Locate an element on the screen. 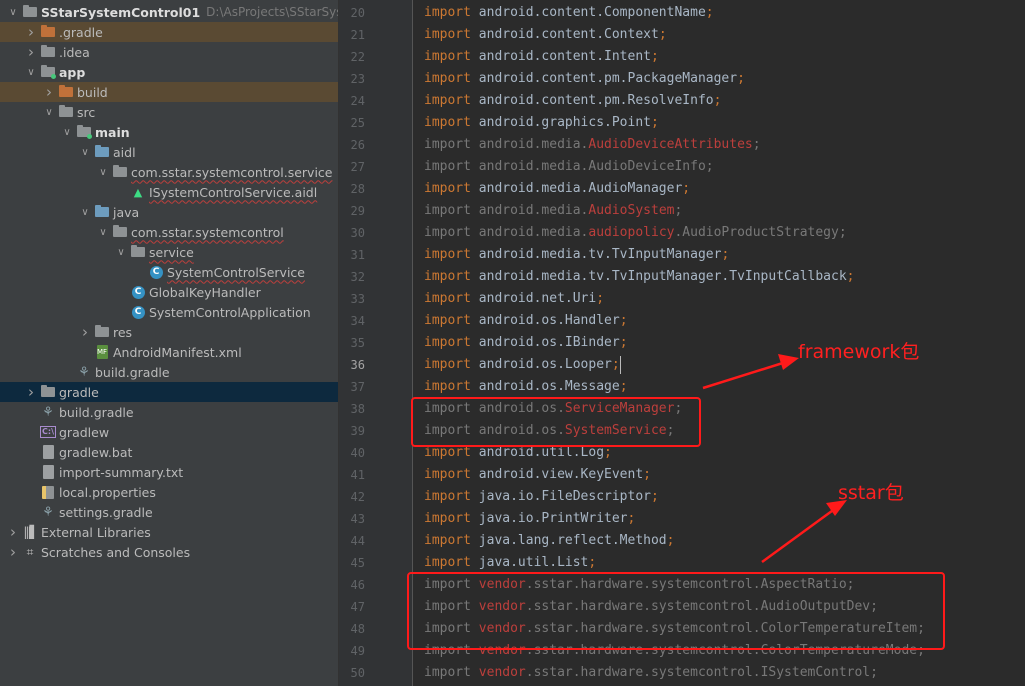 The width and height of the screenshot is (1025, 686). tree-item-label: import-summary.txt is located at coordinates (121, 472).